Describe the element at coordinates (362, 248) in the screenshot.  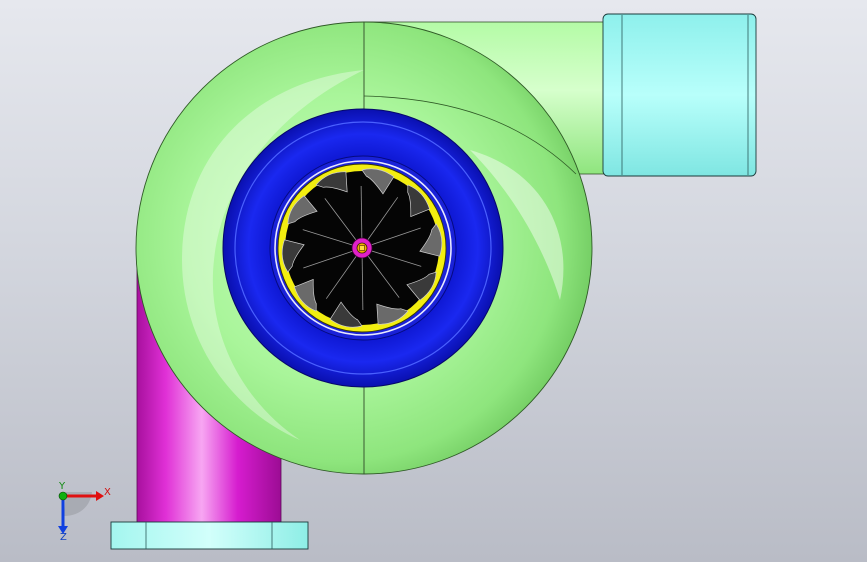
I see `hub-center` at that location.